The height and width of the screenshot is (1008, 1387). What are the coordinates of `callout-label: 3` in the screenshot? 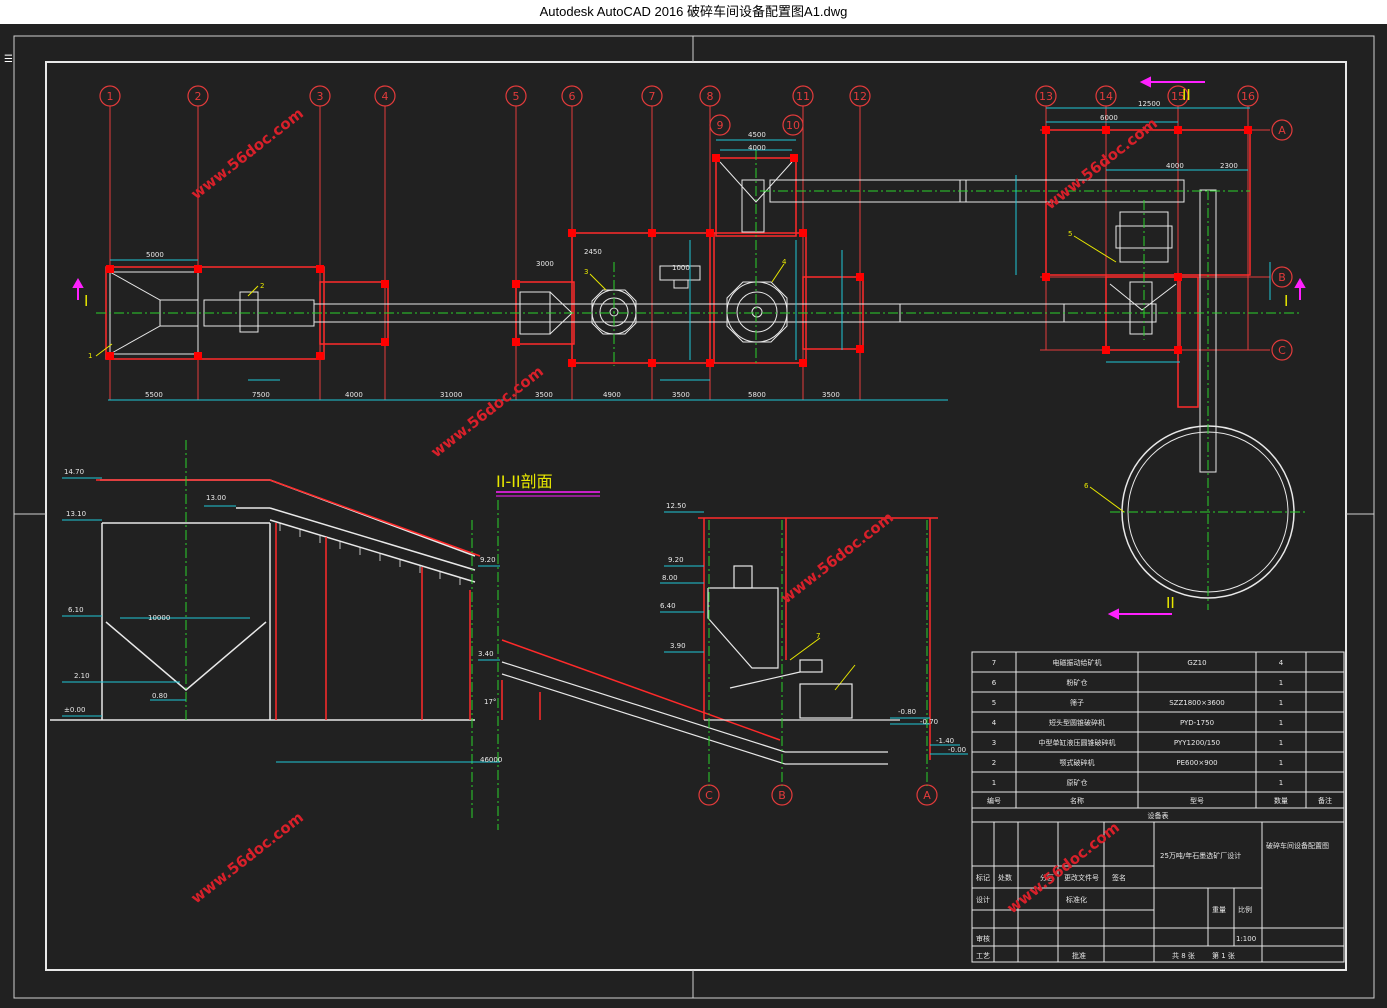 It's located at (586, 272).